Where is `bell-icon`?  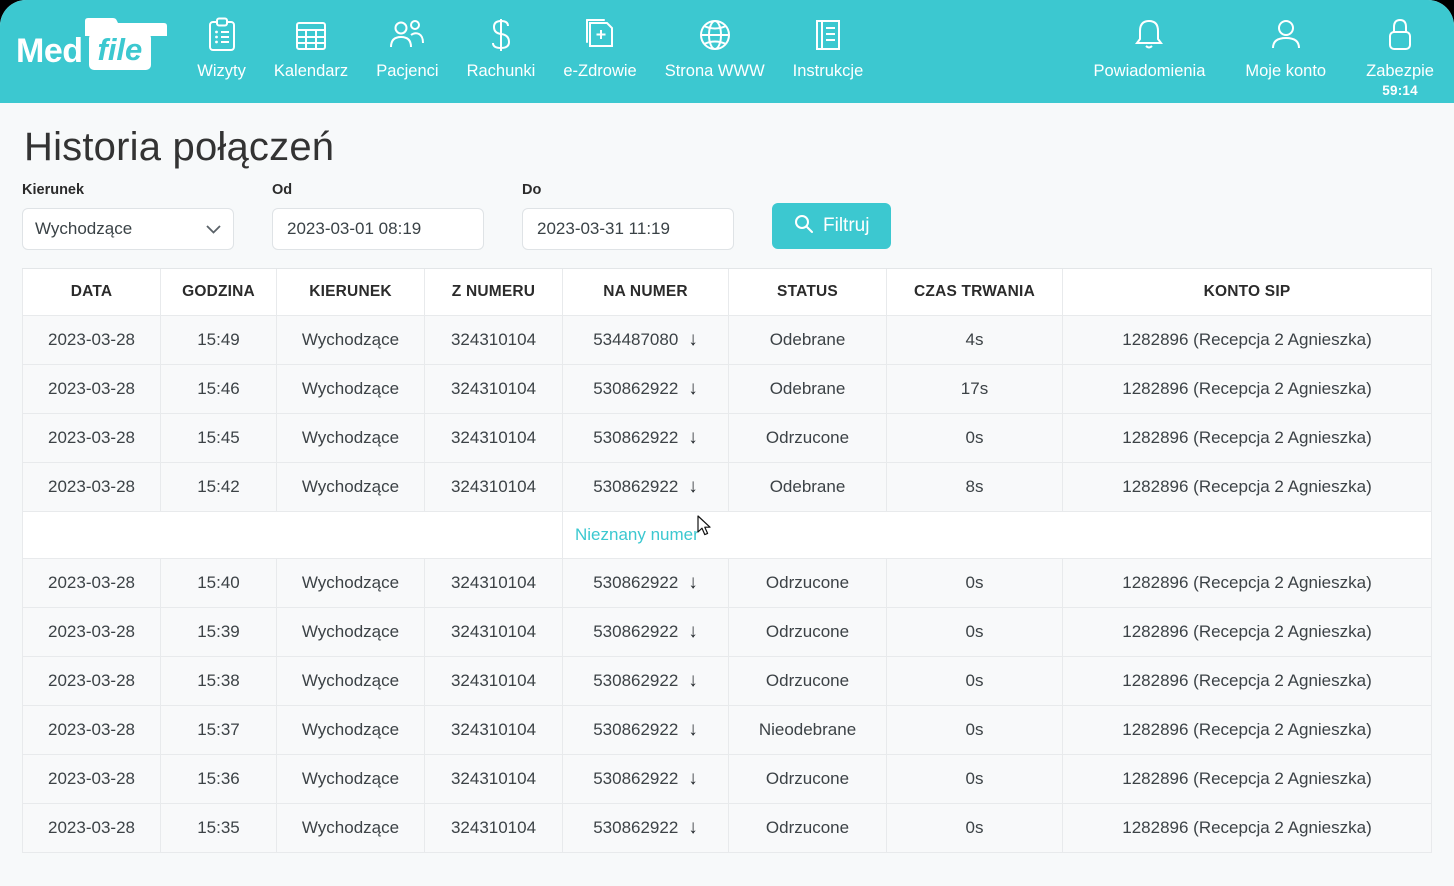
bell-icon is located at coordinates (1149, 35).